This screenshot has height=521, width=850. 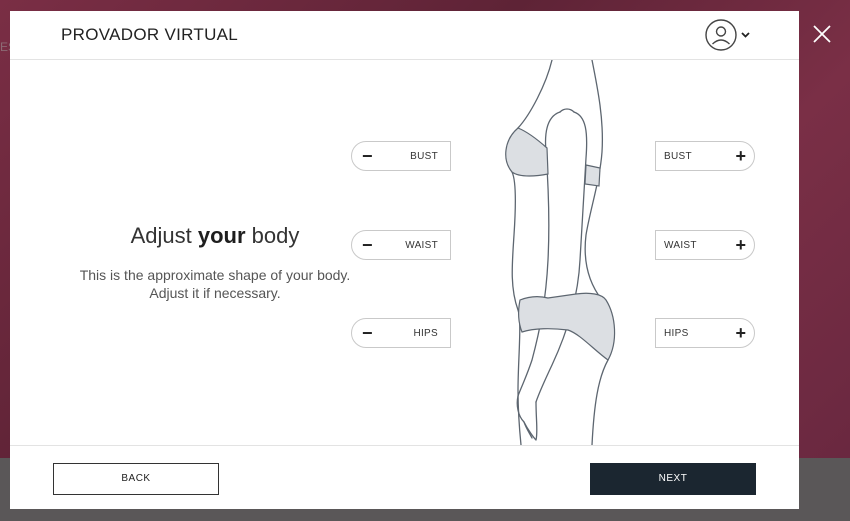 I want to click on close-button, so click(x=822, y=34).